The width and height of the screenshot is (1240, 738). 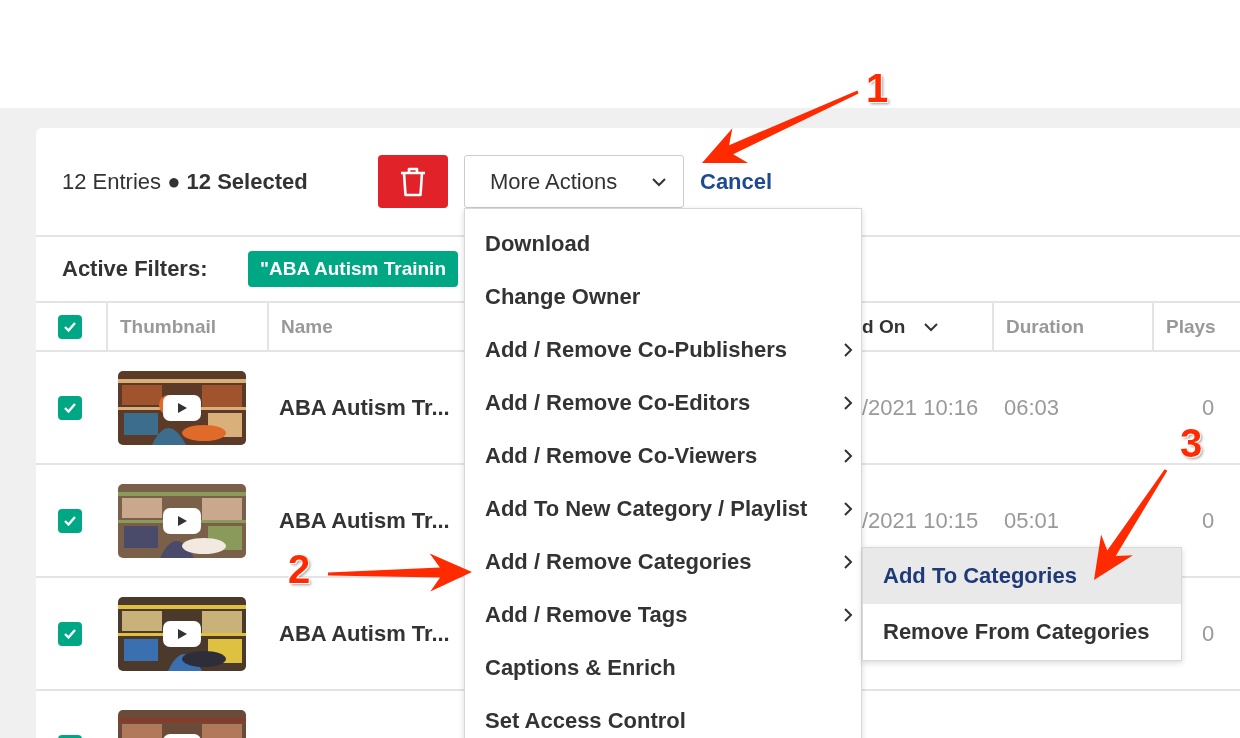 What do you see at coordinates (299, 569) in the screenshot?
I see `step-number: 2` at bounding box center [299, 569].